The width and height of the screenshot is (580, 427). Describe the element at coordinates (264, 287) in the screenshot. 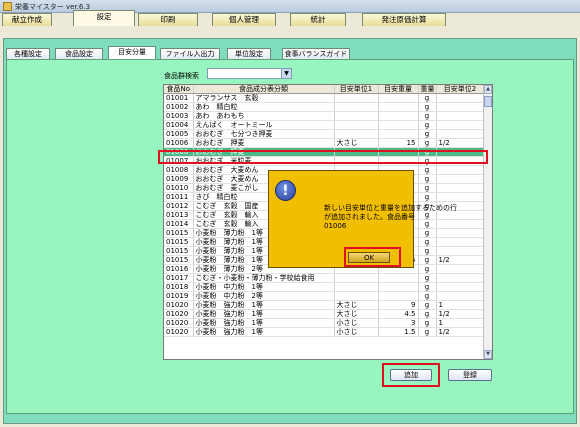

I see `cell-category: 小麦粉 中力粉 1等` at that location.